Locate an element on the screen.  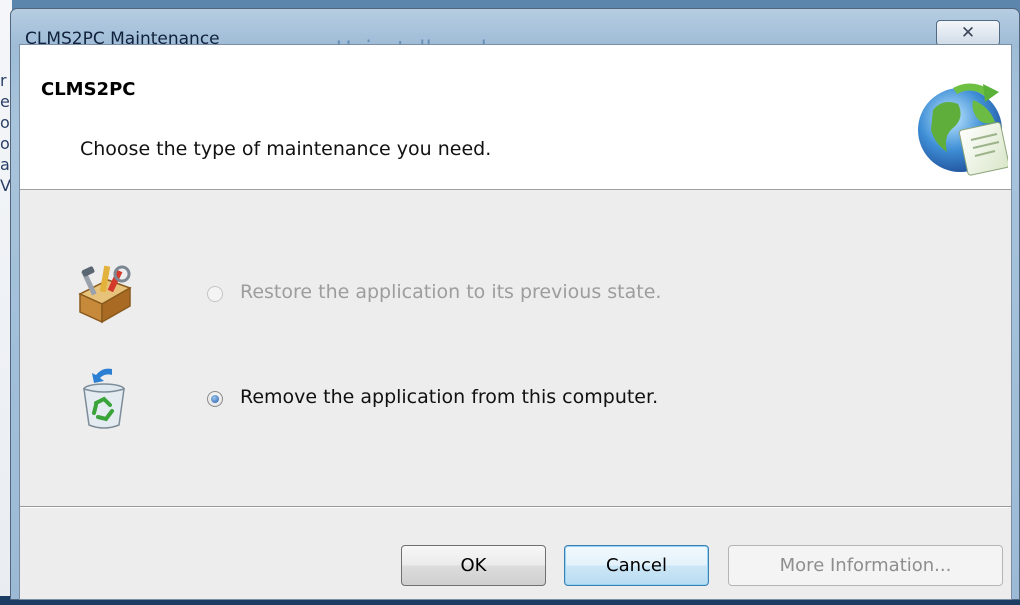
product-name: CLMS2PC is located at coordinates (88, 89).